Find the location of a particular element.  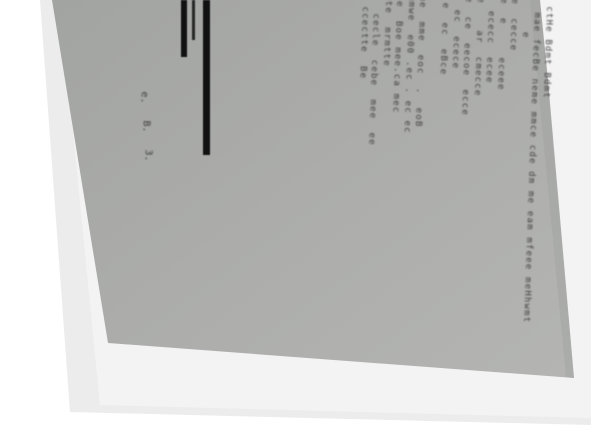

redaction-bar-short is located at coordinates (184, 28).